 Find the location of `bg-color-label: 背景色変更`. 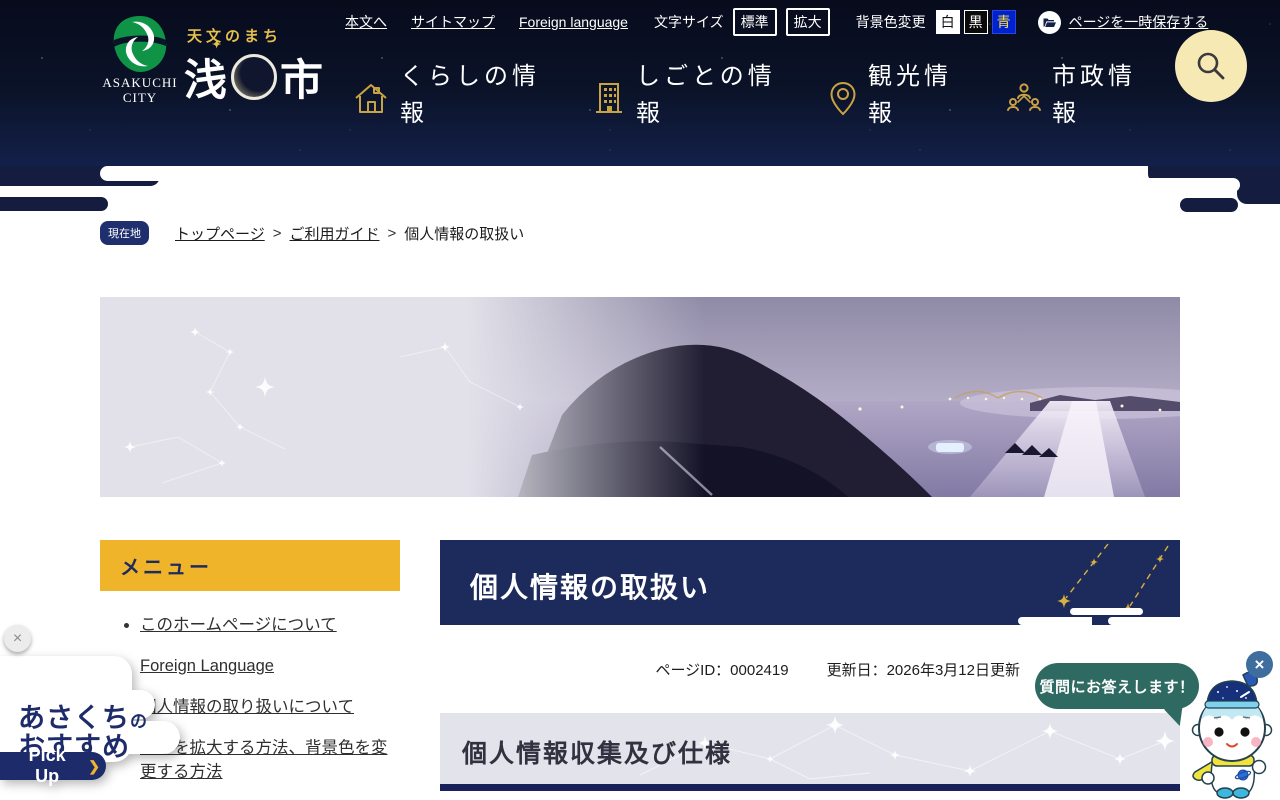

bg-color-label: 背景色変更 is located at coordinates (890, 22).